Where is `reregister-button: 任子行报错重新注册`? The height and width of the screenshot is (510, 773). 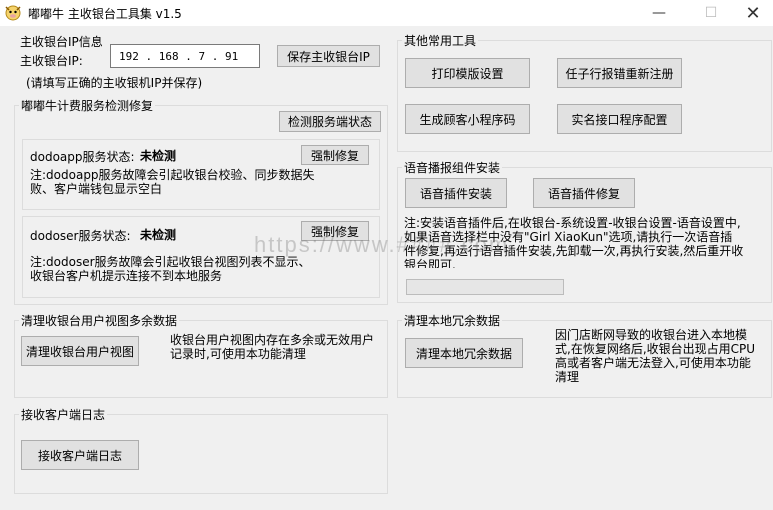 reregister-button: 任子行报错重新注册 is located at coordinates (619, 73).